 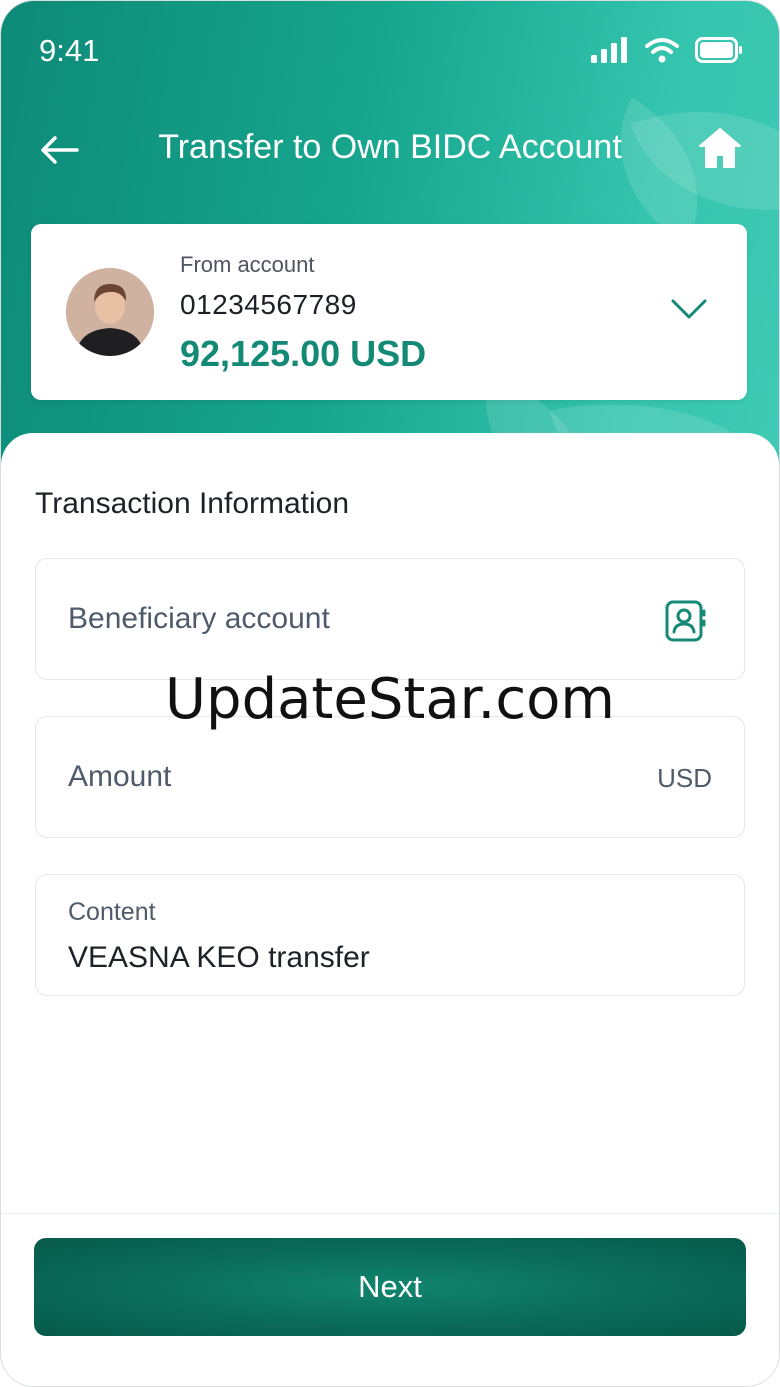 I want to click on chevron-down-icon, so click(x=689, y=309).